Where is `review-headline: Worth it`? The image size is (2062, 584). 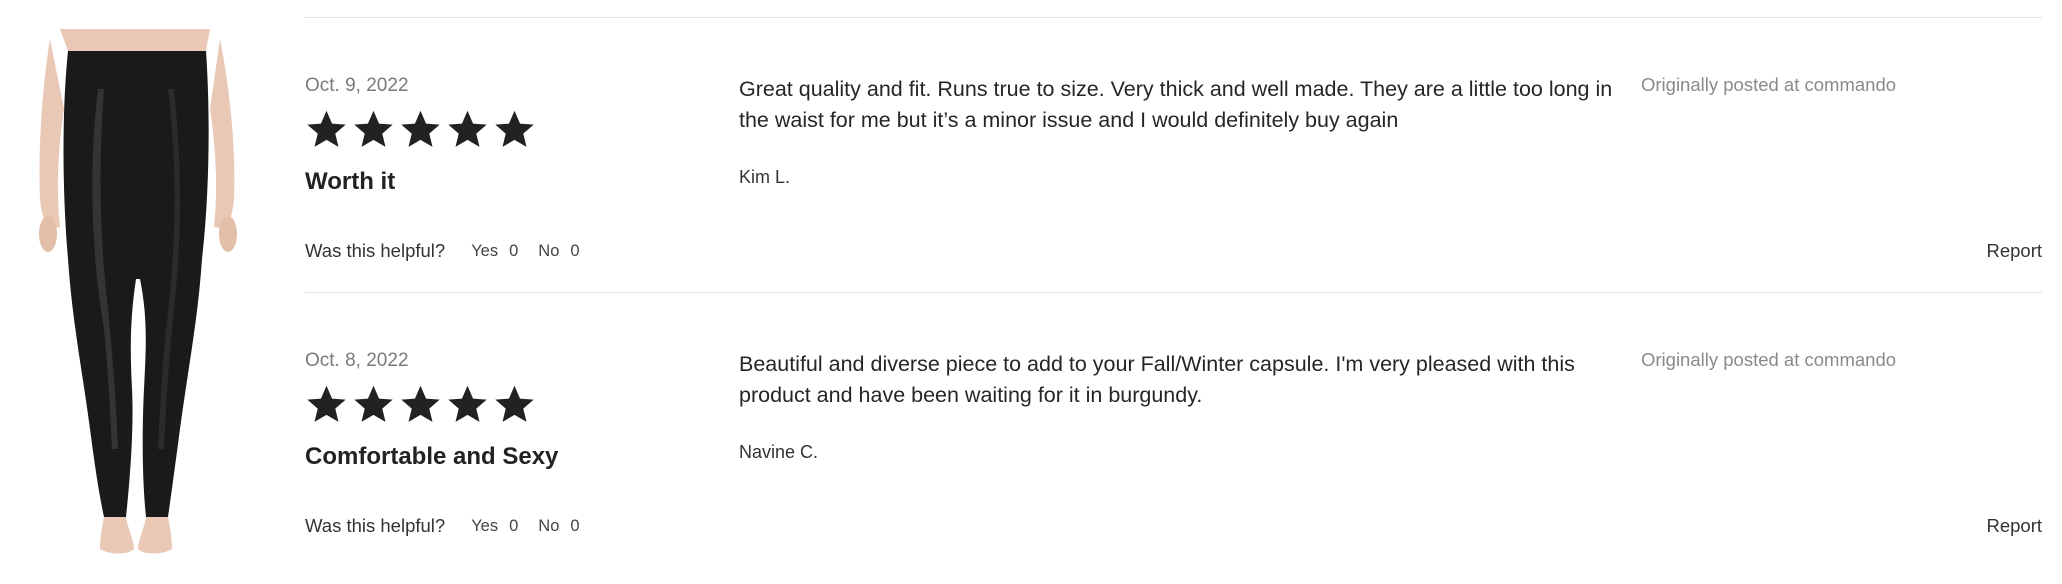 review-headline: Worth it is located at coordinates (350, 181).